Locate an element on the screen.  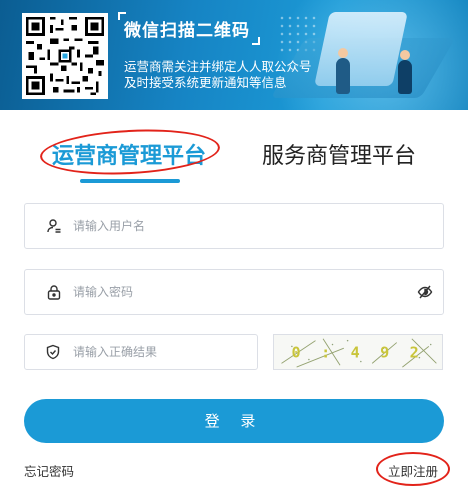
login-button: 登 录 is located at coordinates (234, 421).